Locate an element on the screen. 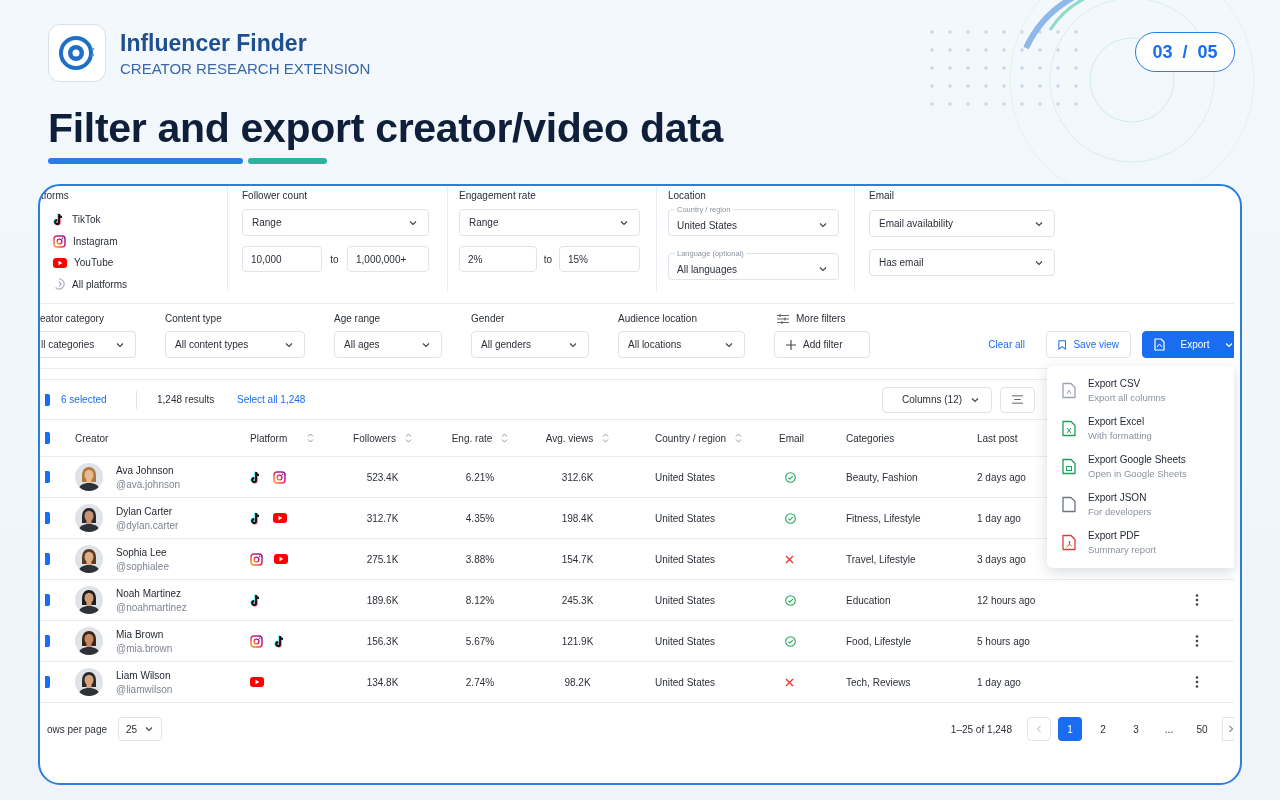 This screenshot has height=800, width=1280. average-views: 198.4K is located at coordinates (577, 518).